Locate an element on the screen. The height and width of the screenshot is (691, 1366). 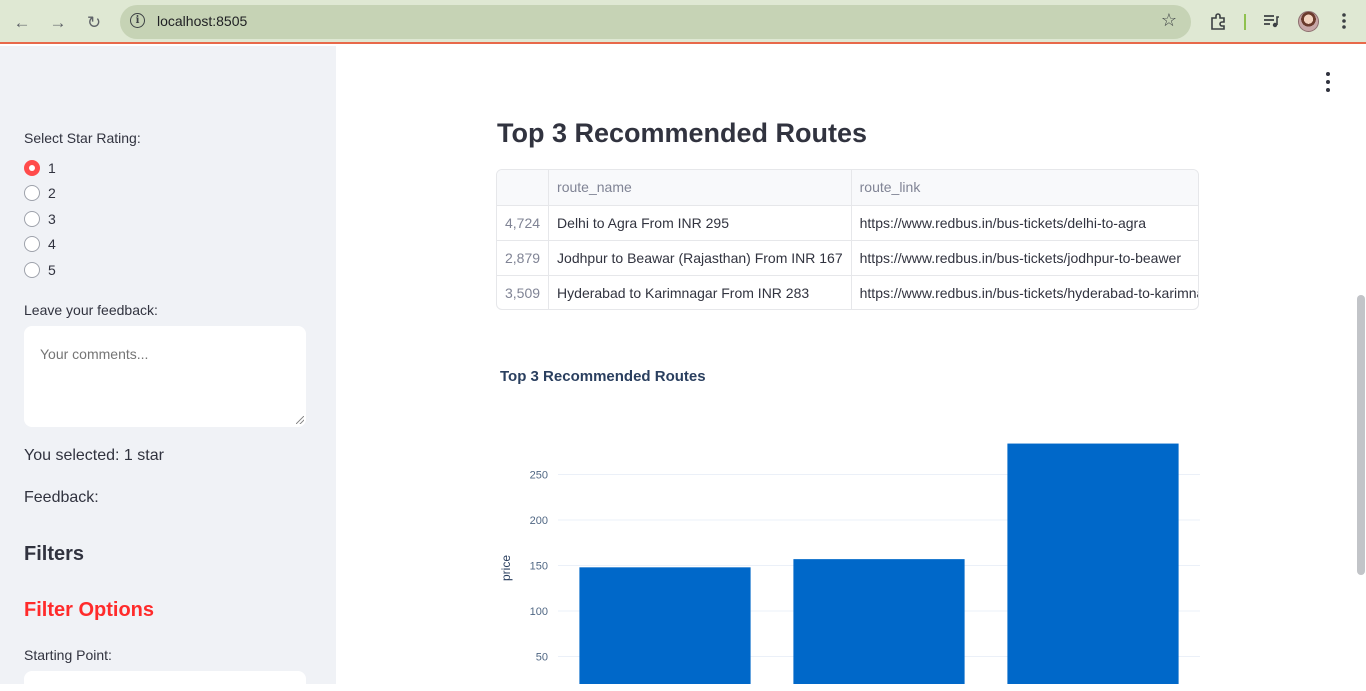
table-header-row: route_name route_link is located at coordinates (847, 188).